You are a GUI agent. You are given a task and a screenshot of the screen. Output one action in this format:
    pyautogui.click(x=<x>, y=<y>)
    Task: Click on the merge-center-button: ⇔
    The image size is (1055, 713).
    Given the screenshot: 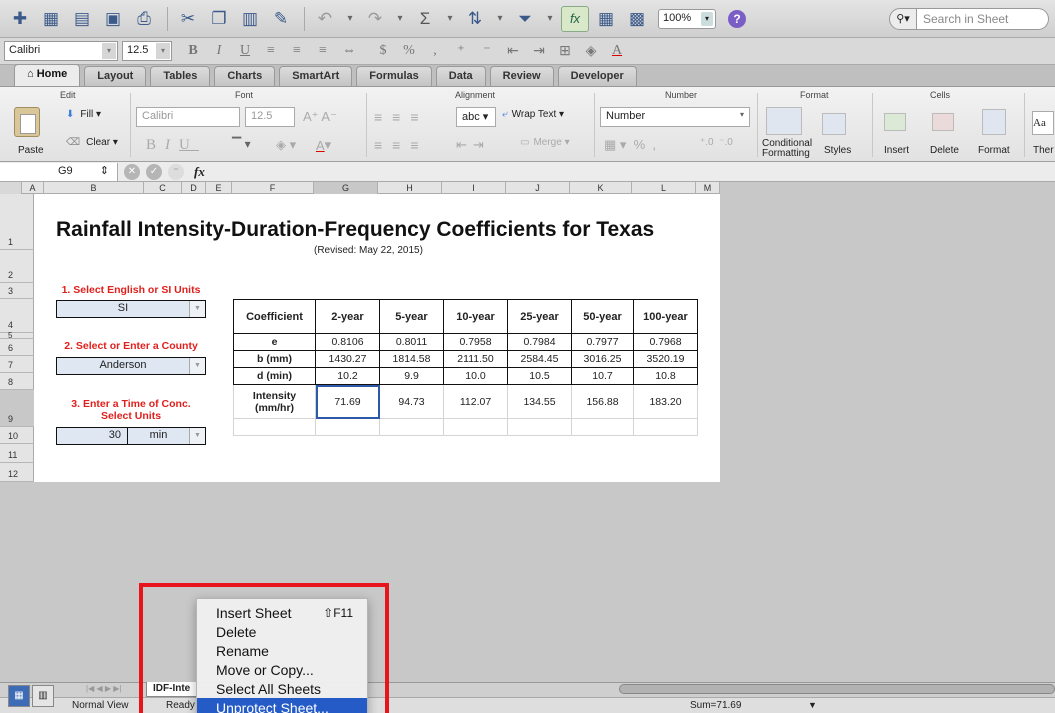 What is the action you would take?
    pyautogui.click(x=349, y=51)
    